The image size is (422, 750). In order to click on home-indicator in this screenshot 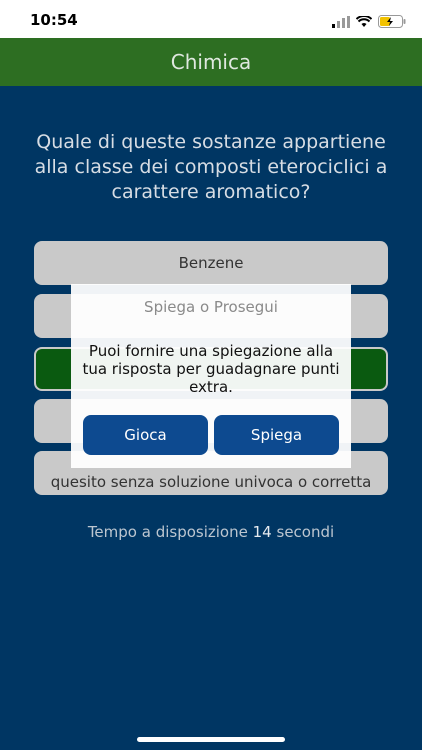, I will do `click(211, 739)`.